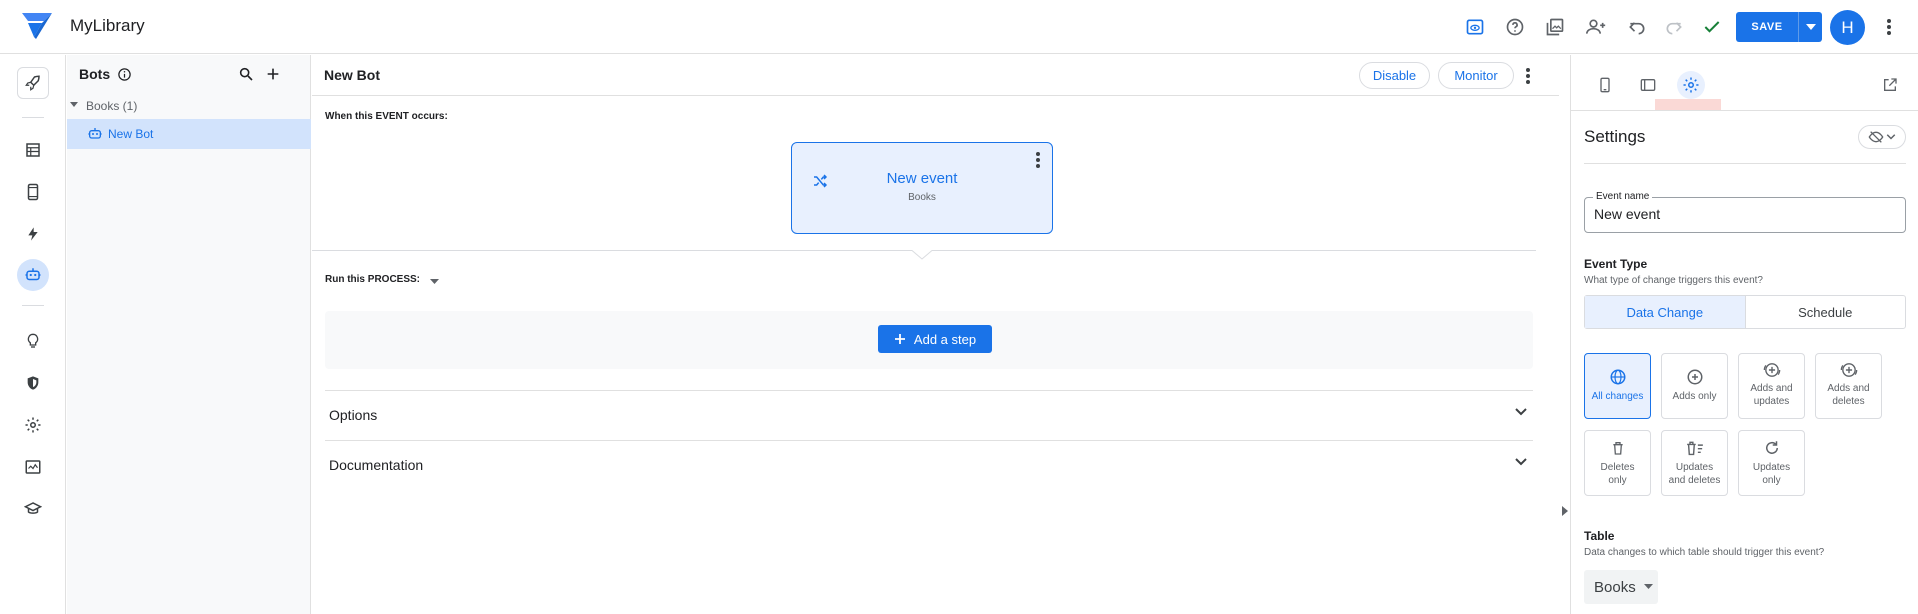 The height and width of the screenshot is (614, 1918). What do you see at coordinates (353, 415) in the screenshot?
I see `options-label: Options` at bounding box center [353, 415].